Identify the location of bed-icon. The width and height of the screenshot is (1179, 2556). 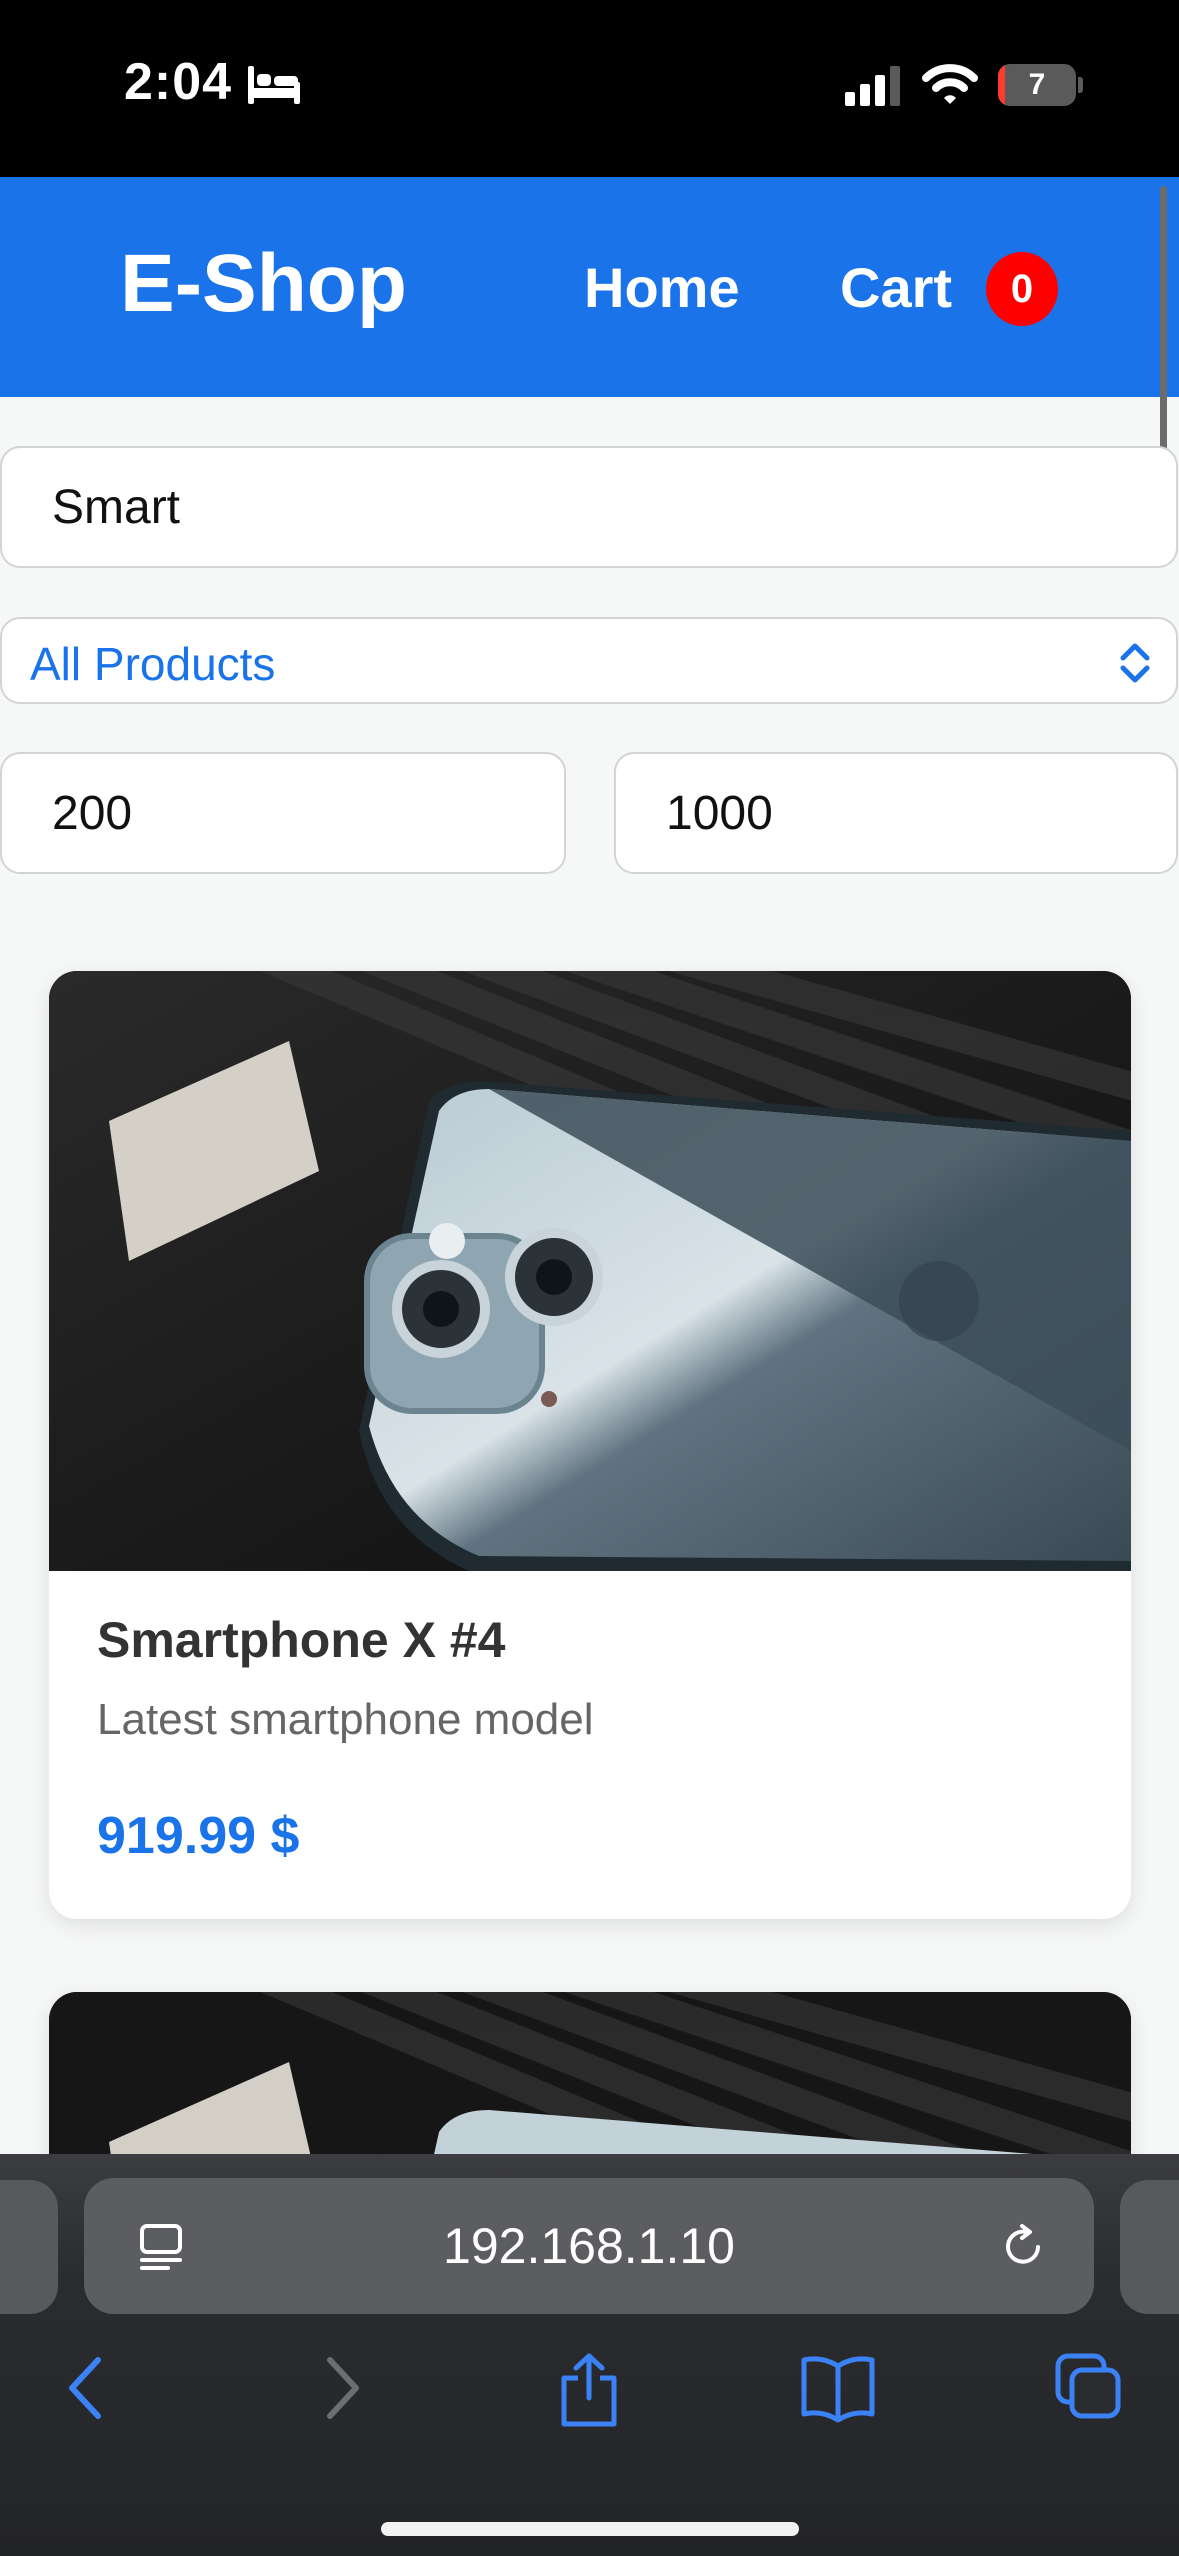
(274, 87).